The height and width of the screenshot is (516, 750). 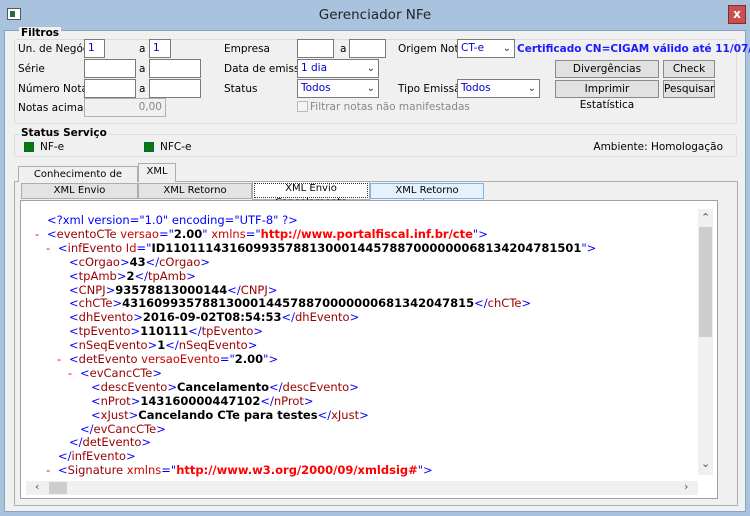 I want to click on divergencias-button: Divergências, so click(x=607, y=69).